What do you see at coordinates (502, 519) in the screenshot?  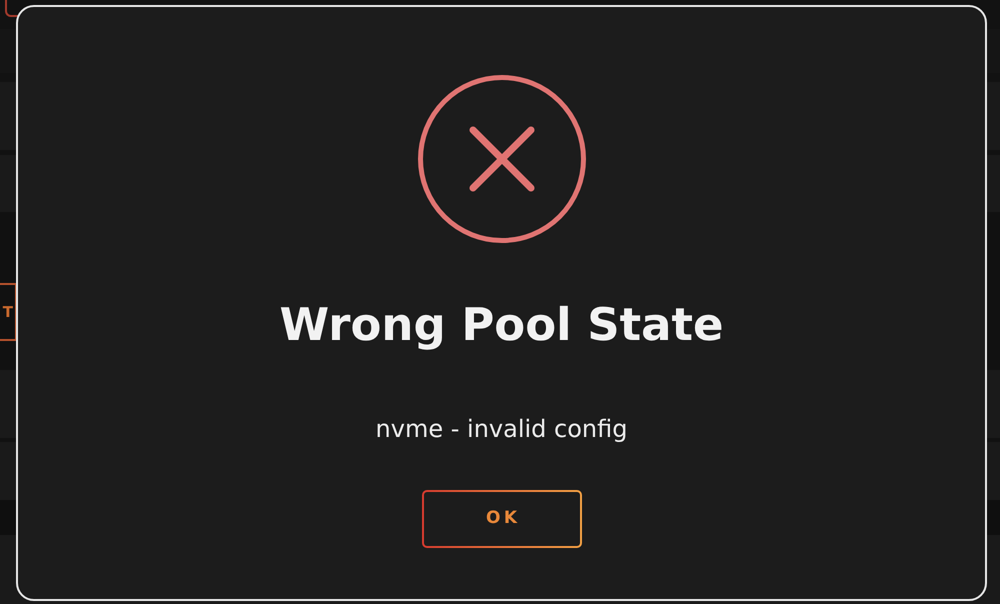 I see `ok-button: OK` at bounding box center [502, 519].